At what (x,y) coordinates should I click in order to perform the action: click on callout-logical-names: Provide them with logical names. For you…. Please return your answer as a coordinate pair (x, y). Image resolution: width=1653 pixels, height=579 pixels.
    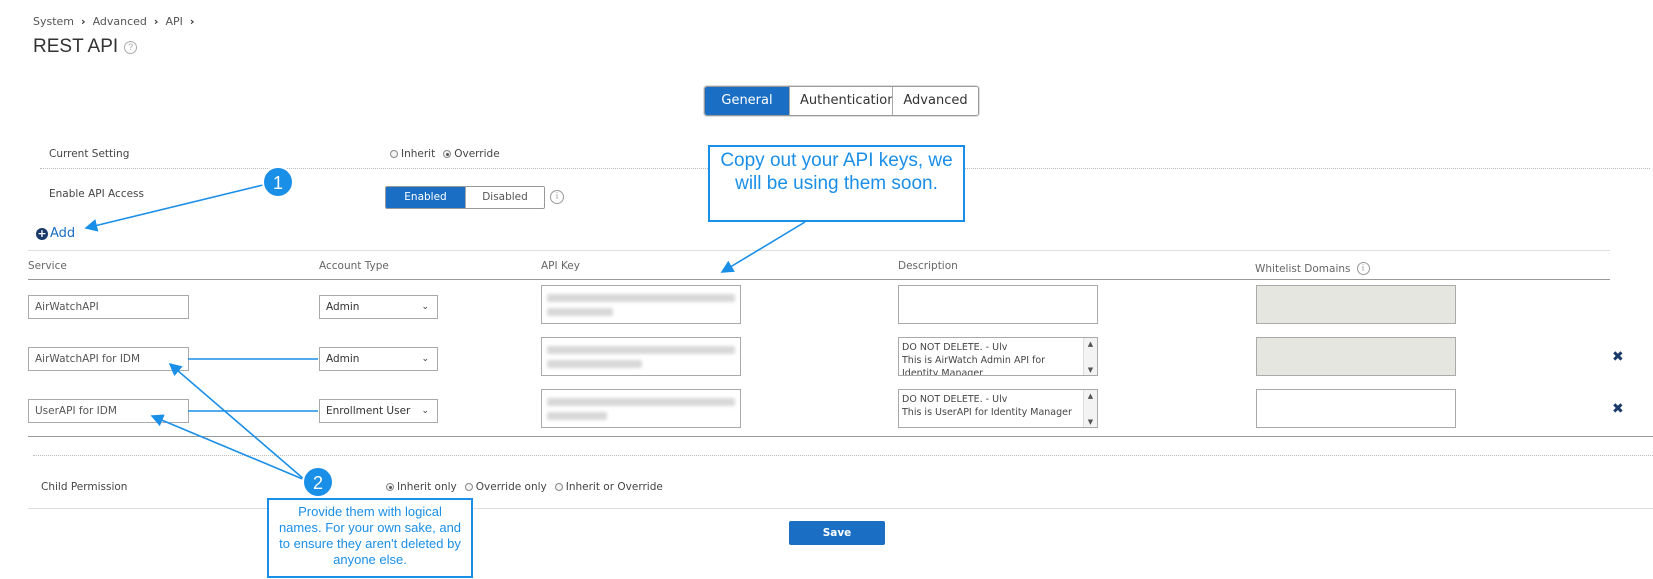
    Looking at the image, I should click on (370, 538).